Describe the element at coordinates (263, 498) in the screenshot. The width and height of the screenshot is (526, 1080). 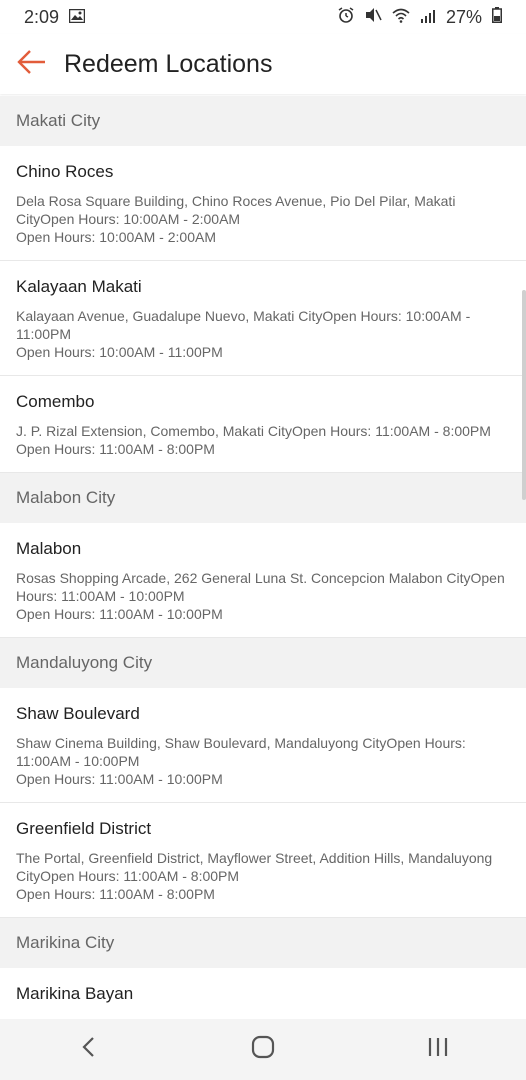
I see `section-header-malabon: Malabon City` at that location.